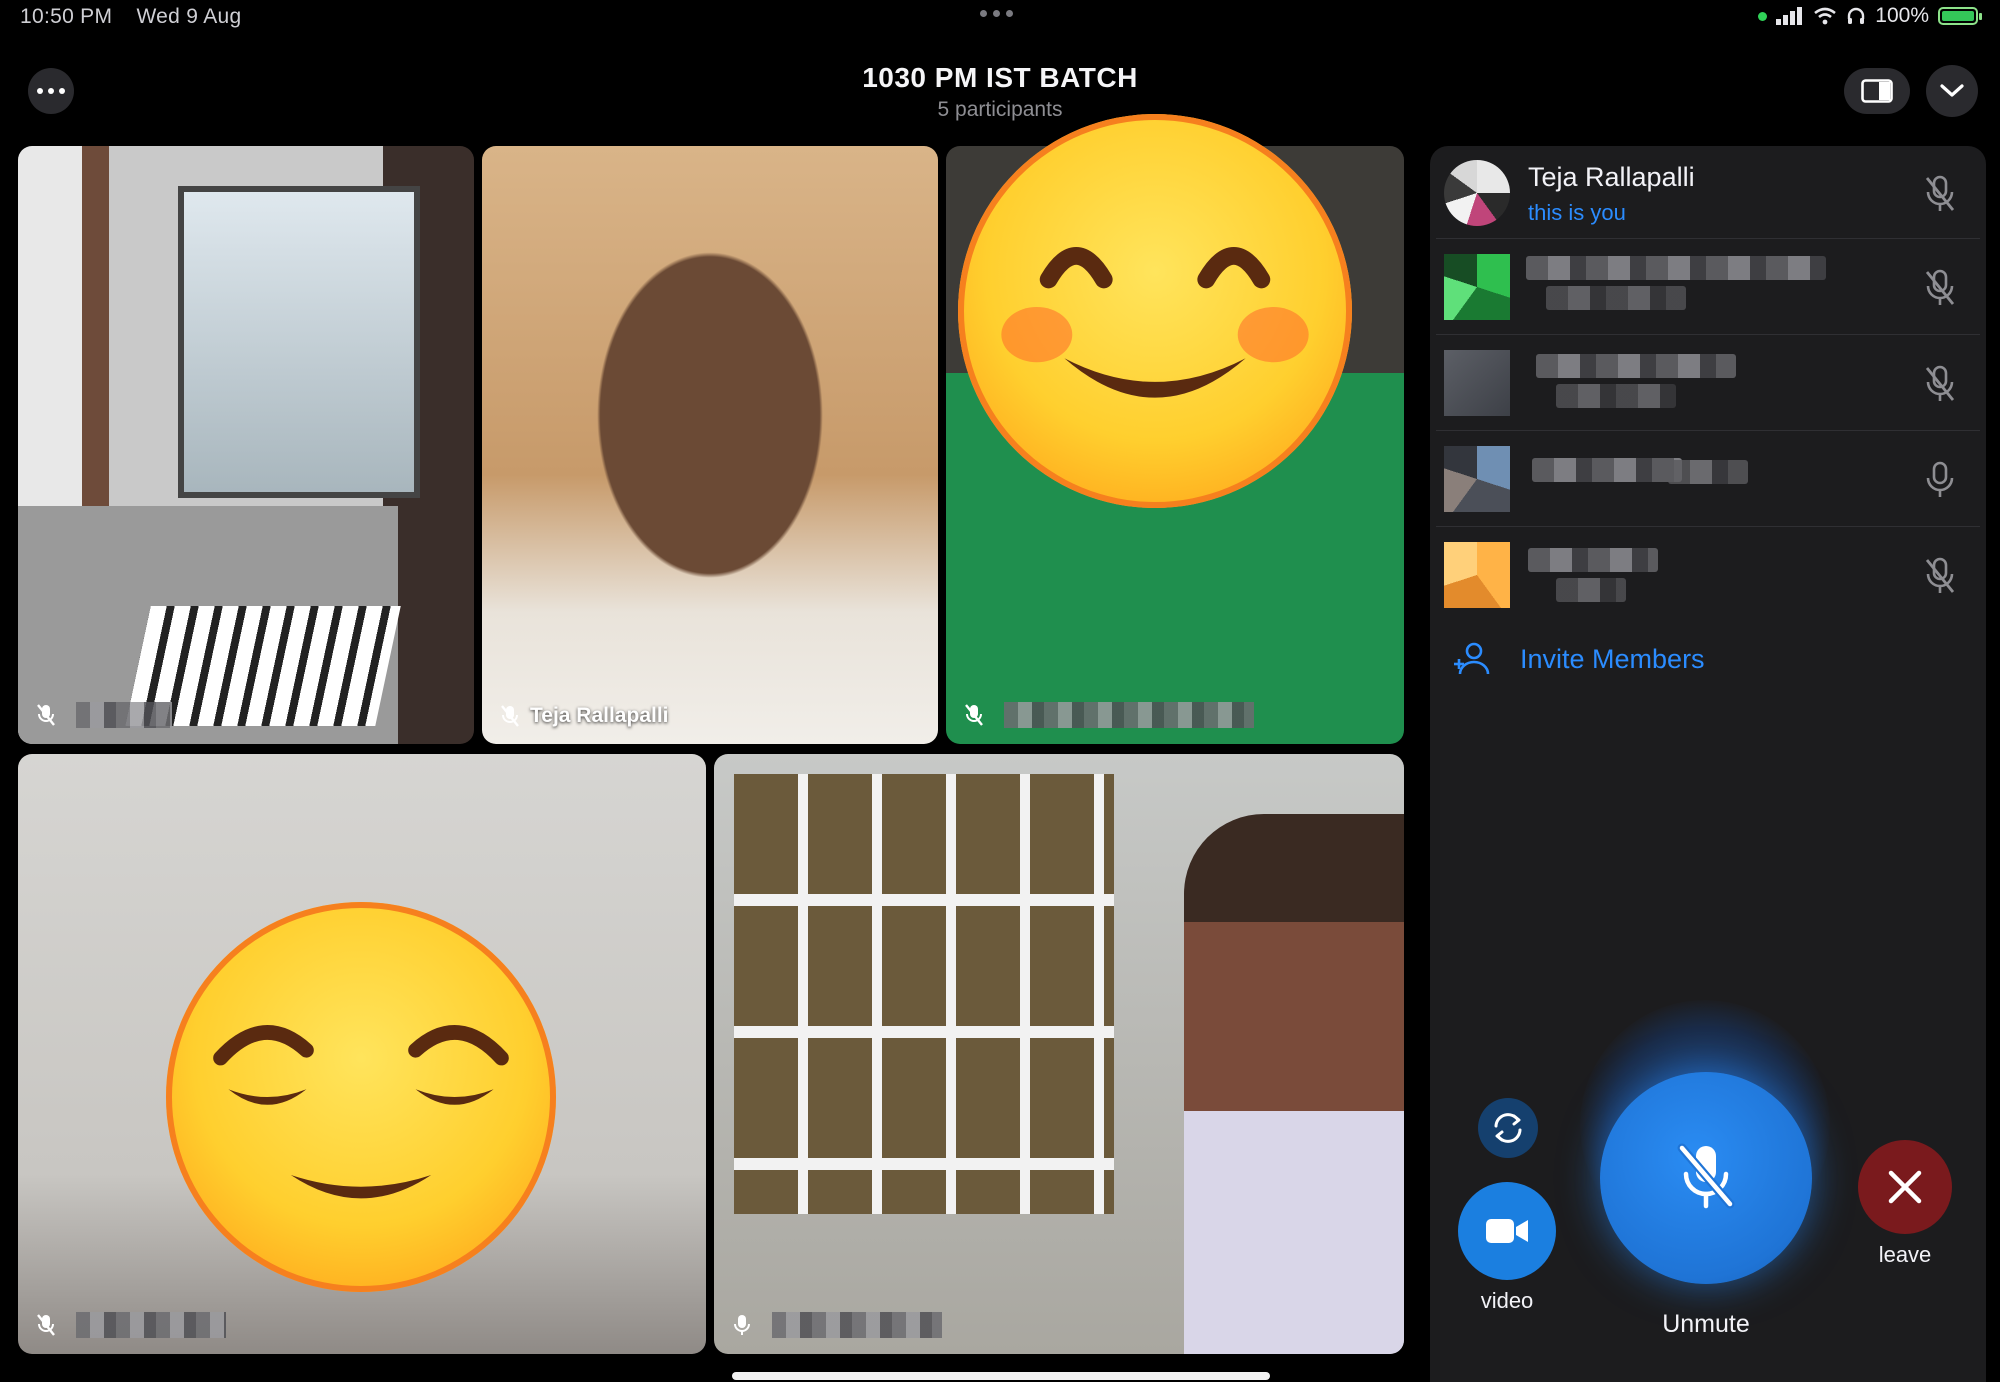 This screenshot has width=2000, height=1382. What do you see at coordinates (1706, 1324) in the screenshot?
I see `unmute-label: Unmute` at bounding box center [1706, 1324].